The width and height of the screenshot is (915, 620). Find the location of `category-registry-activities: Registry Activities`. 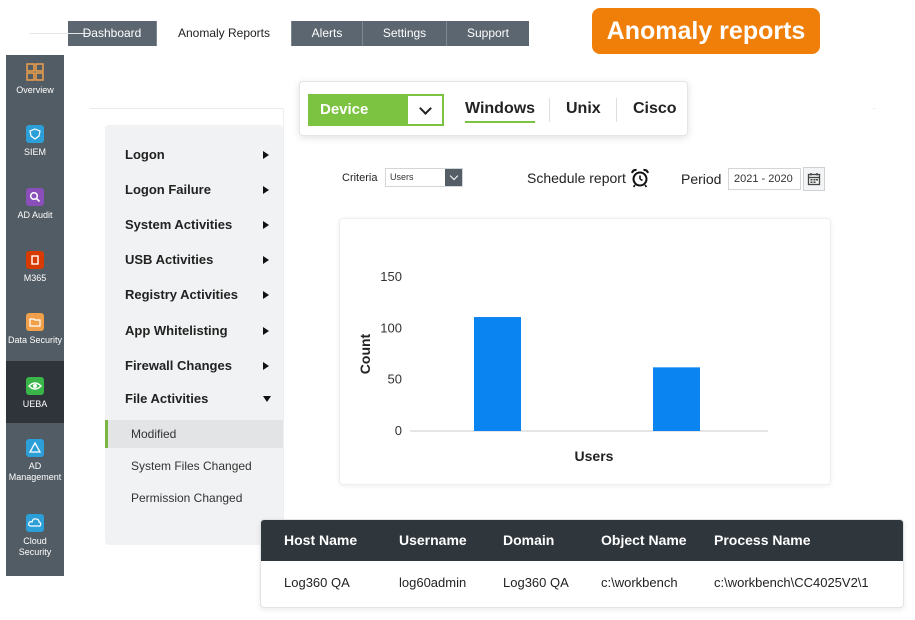

category-registry-activities: Registry Activities is located at coordinates (198, 294).